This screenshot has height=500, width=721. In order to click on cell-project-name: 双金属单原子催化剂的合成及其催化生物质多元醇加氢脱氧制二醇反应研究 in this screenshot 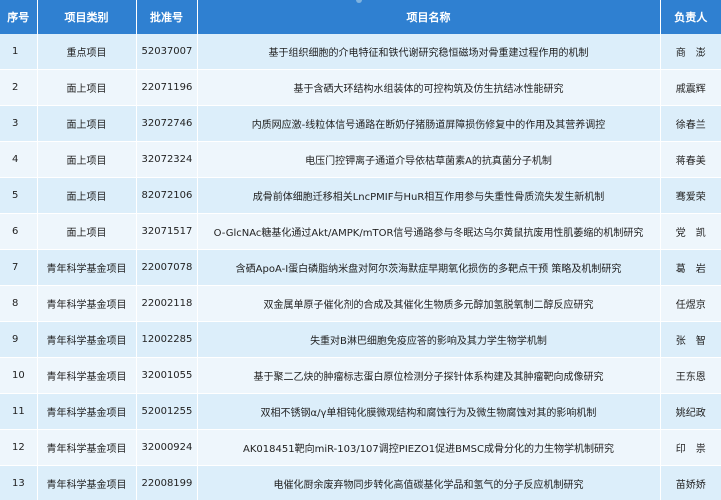, I will do `click(429, 303)`.